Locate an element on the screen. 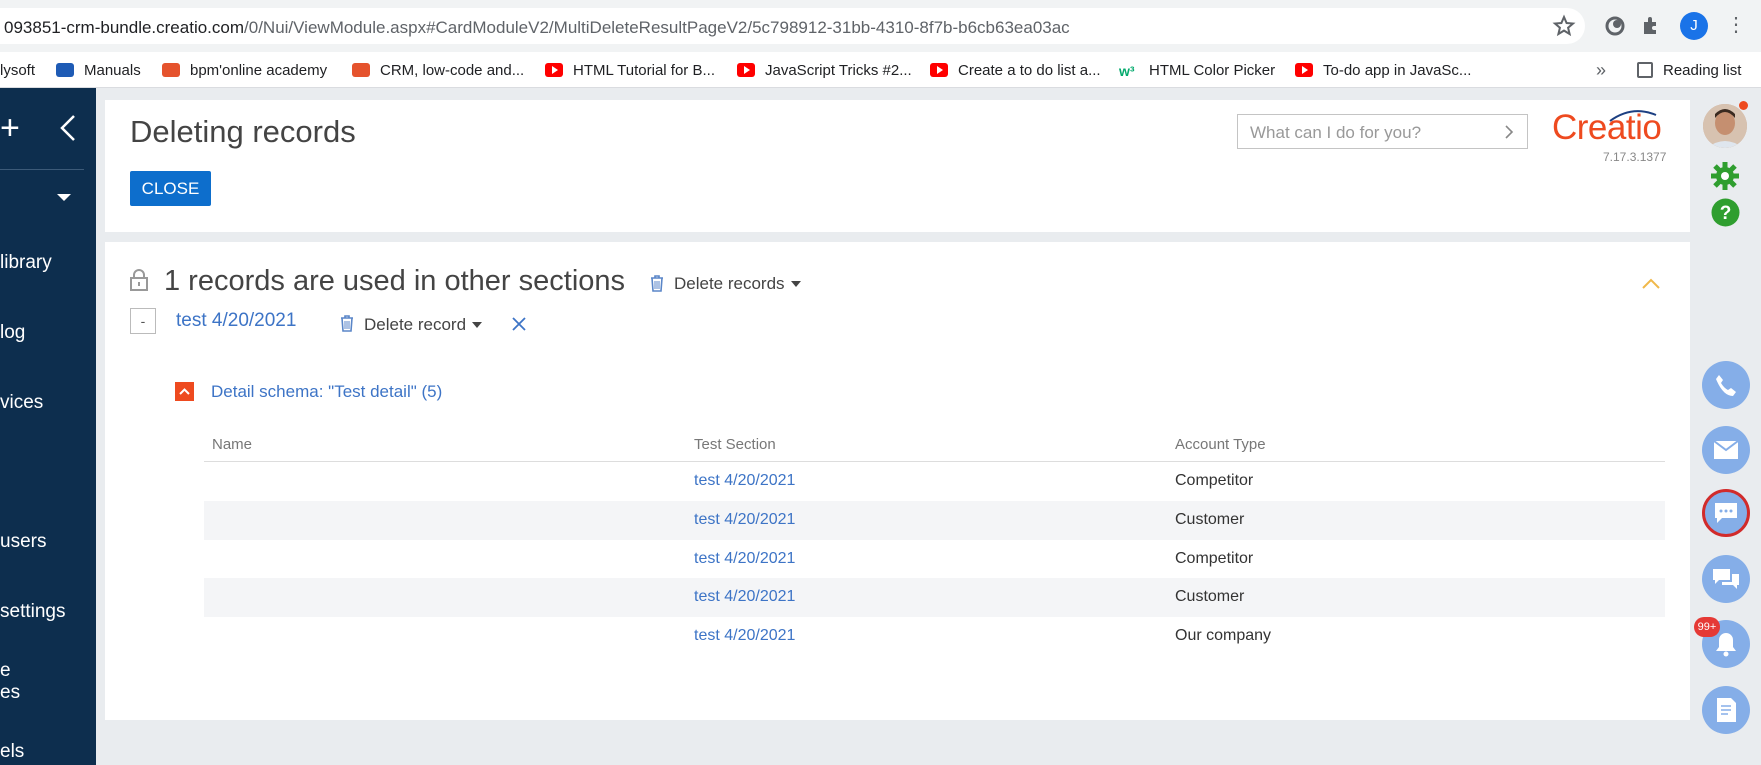  user-avatar is located at coordinates (1725, 126).